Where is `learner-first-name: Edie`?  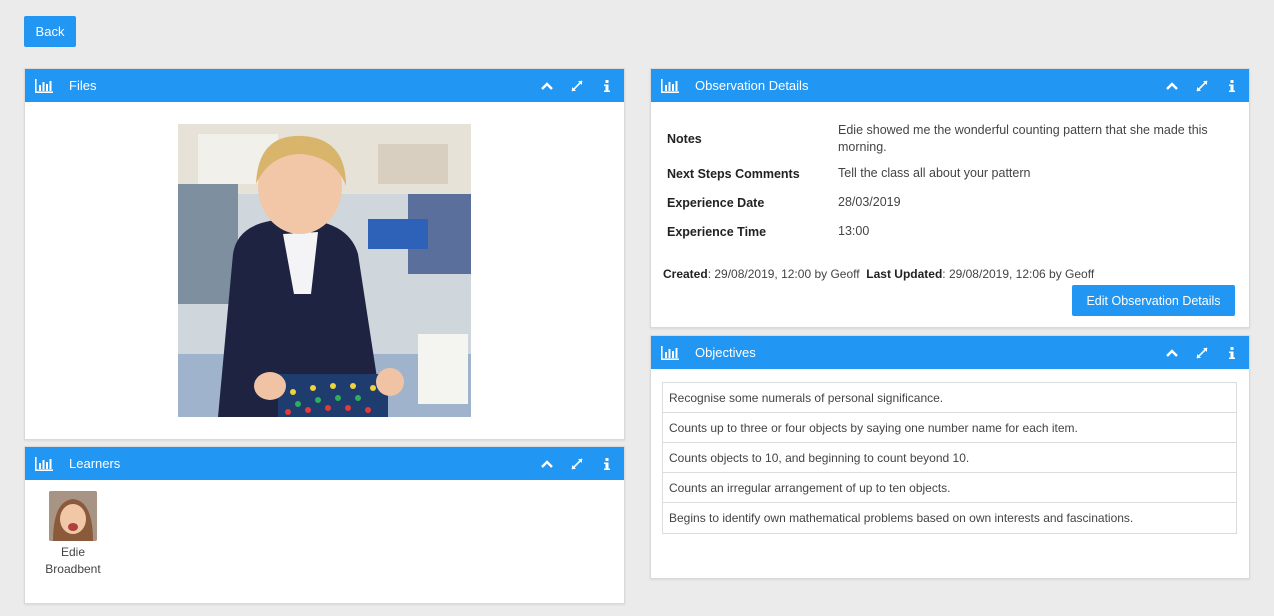
learner-first-name: Edie is located at coordinates (73, 552).